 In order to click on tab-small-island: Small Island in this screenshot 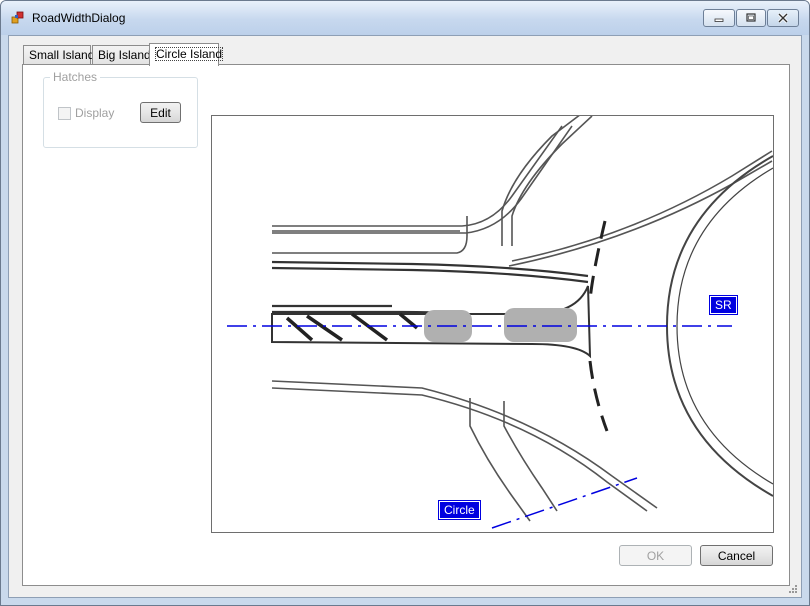, I will do `click(59, 54)`.